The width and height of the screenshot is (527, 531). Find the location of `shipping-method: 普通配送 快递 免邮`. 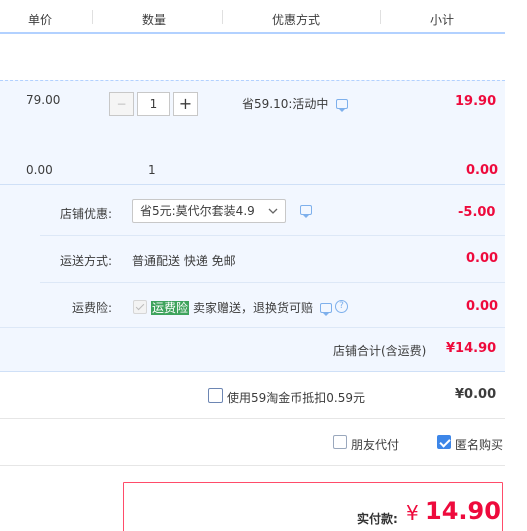

shipping-method: 普通配送 快递 免邮 is located at coordinates (184, 261).